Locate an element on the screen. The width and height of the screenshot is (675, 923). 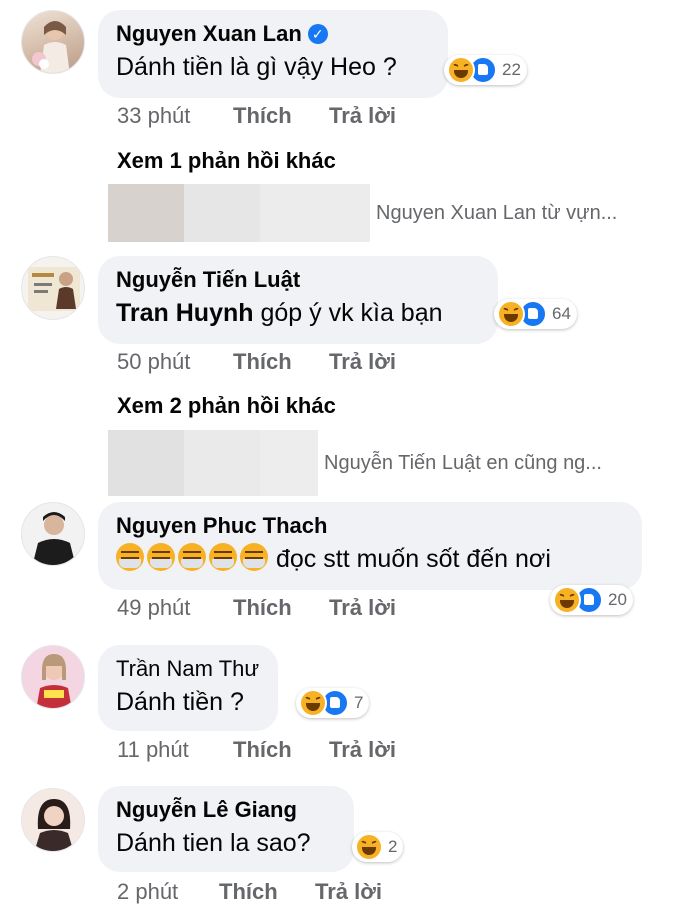
reaction-count: 20 is located at coordinates (617, 599).